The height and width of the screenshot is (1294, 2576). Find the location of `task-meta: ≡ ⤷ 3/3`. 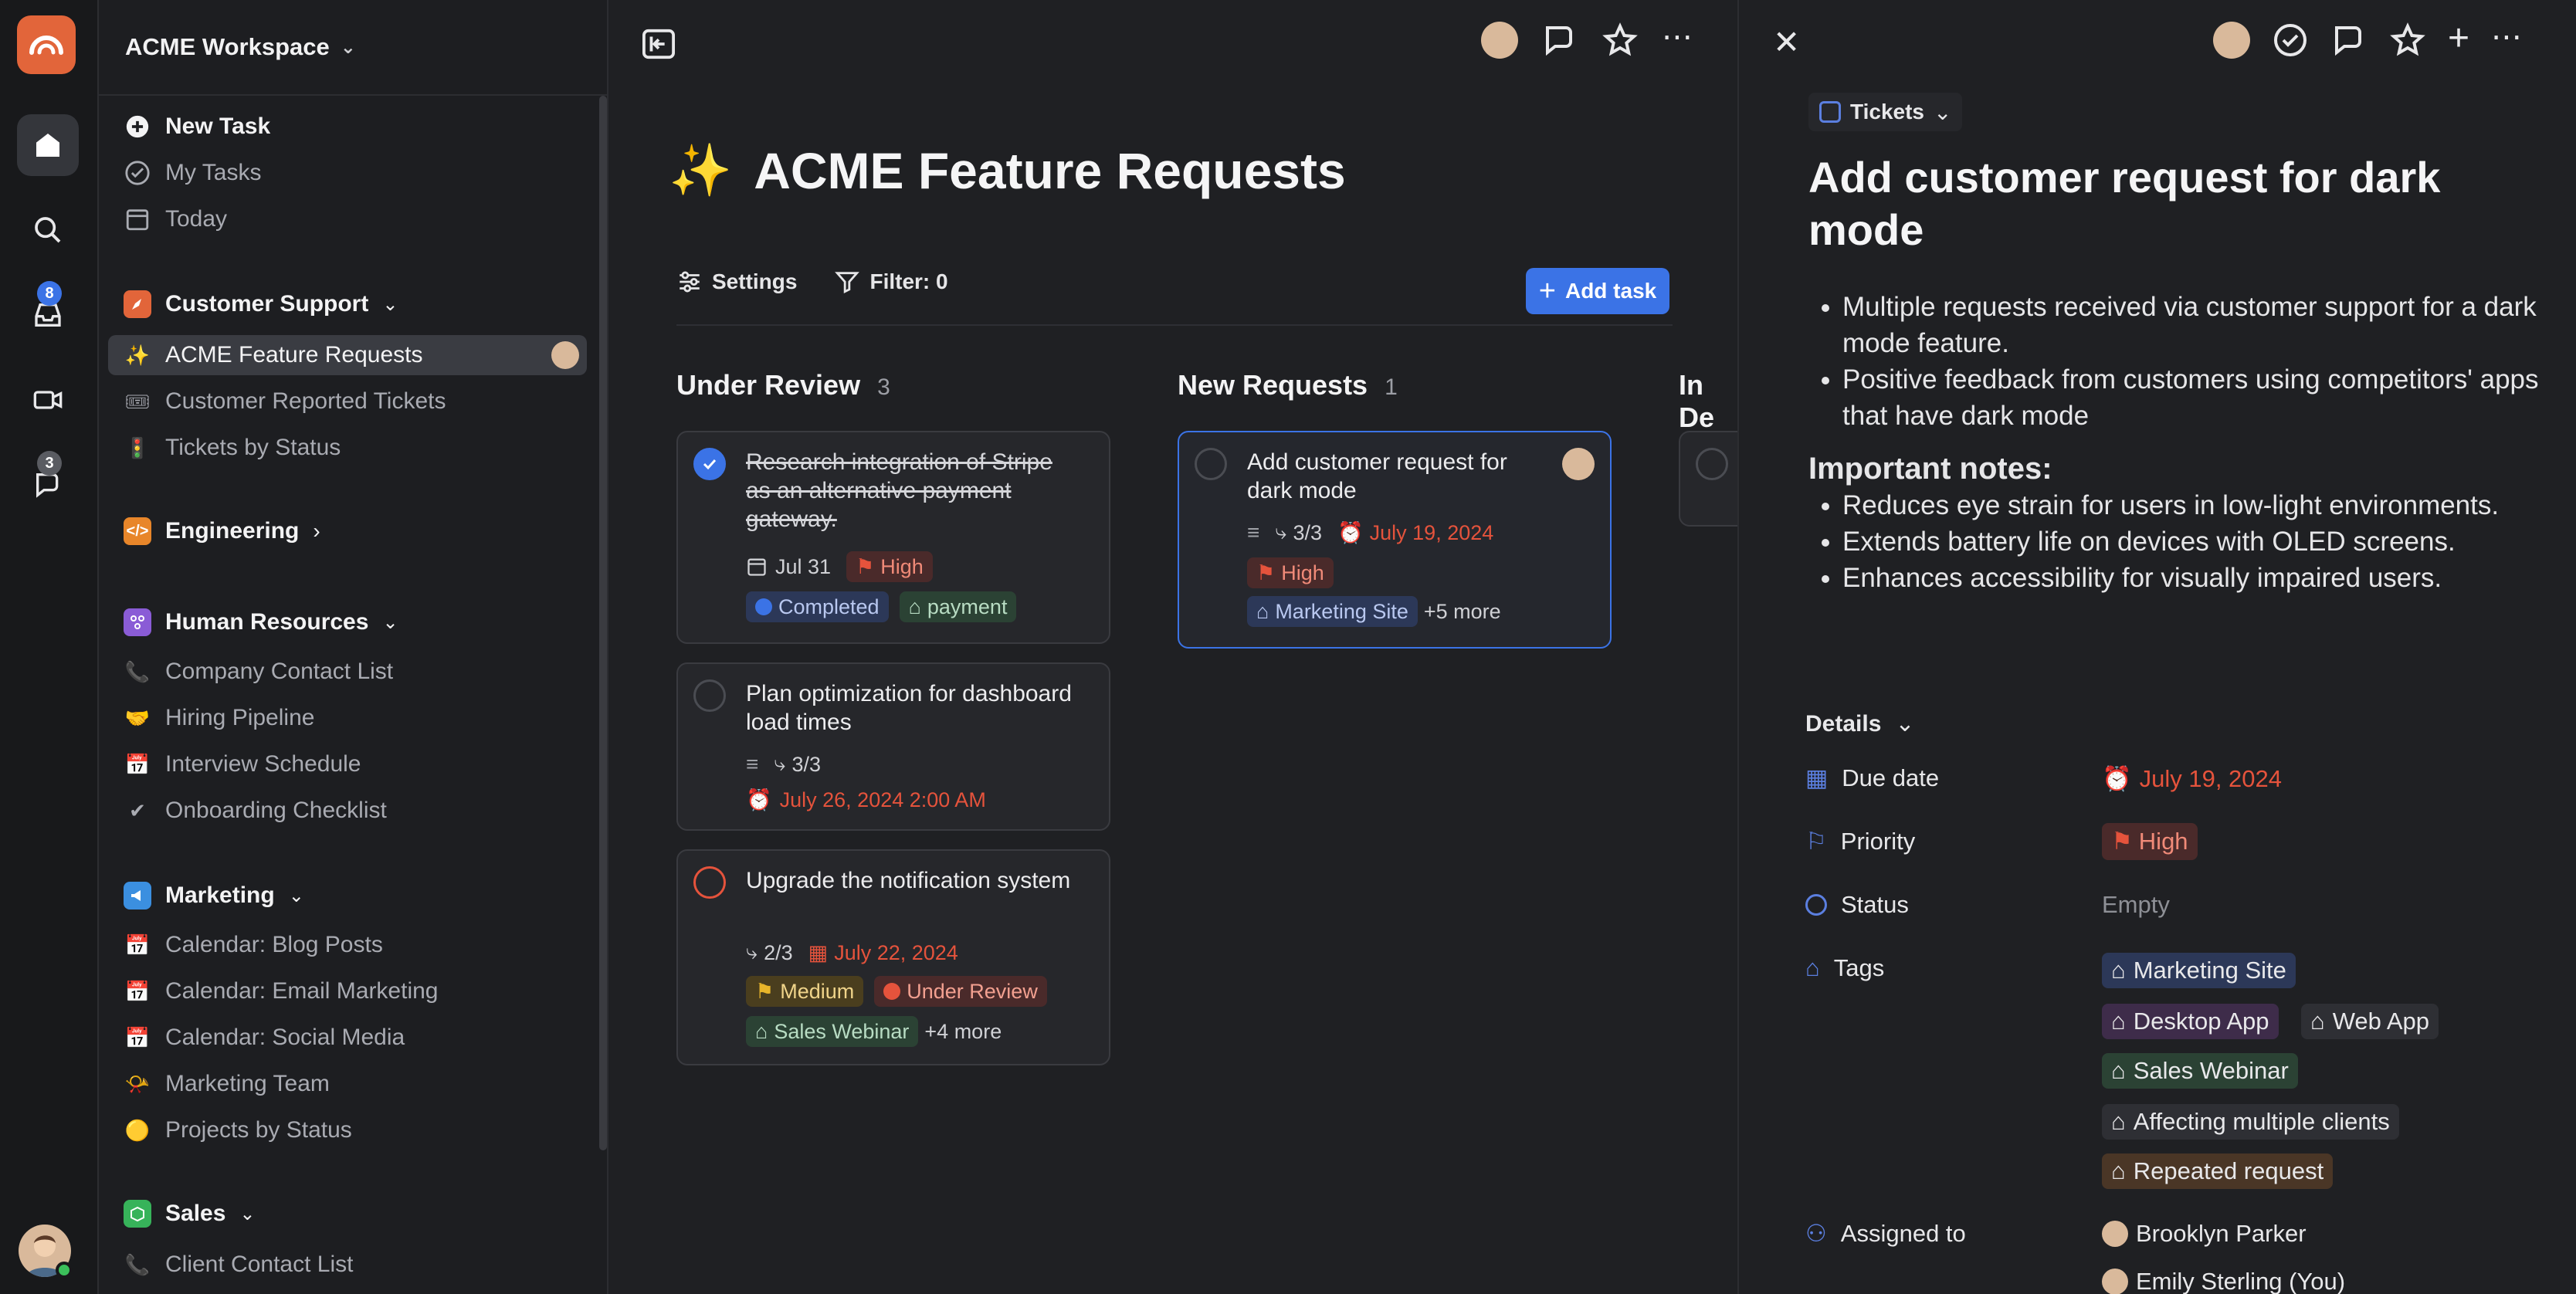

task-meta: ≡ ⤷ 3/3 is located at coordinates (783, 764).